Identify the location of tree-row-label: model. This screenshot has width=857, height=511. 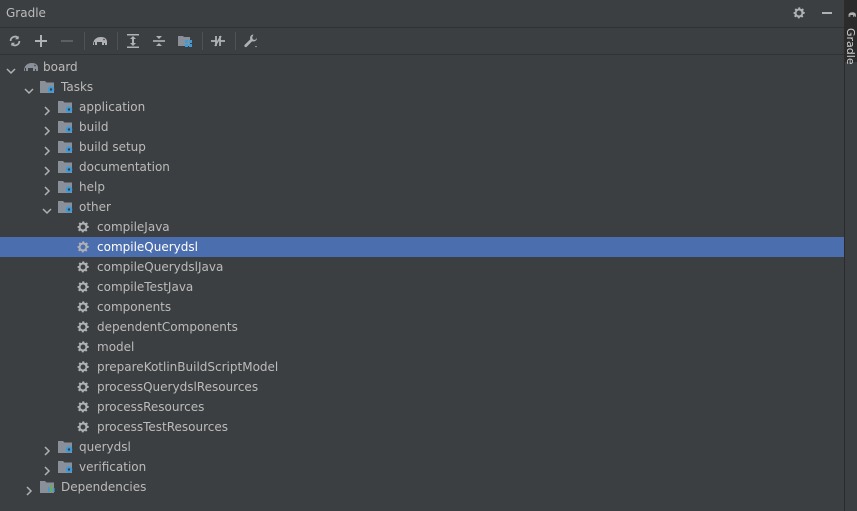
(116, 347).